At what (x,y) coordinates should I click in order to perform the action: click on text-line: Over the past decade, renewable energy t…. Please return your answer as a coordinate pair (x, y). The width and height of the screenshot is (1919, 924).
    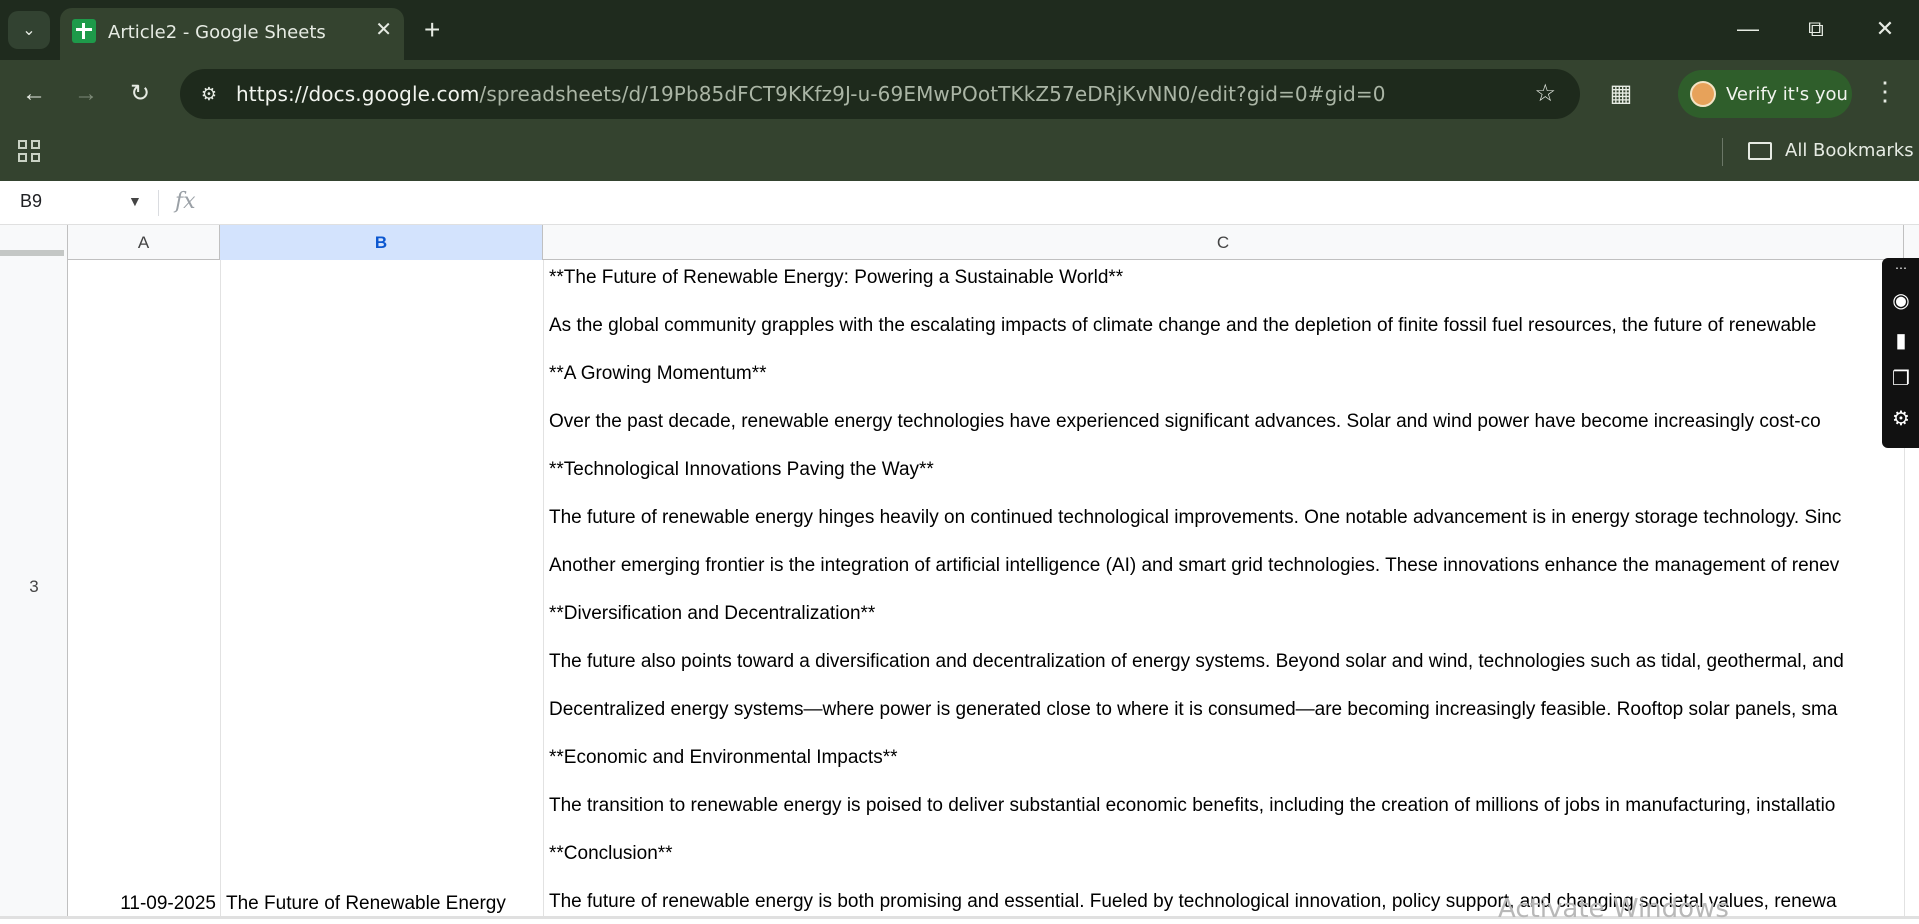
    Looking at the image, I should click on (1185, 421).